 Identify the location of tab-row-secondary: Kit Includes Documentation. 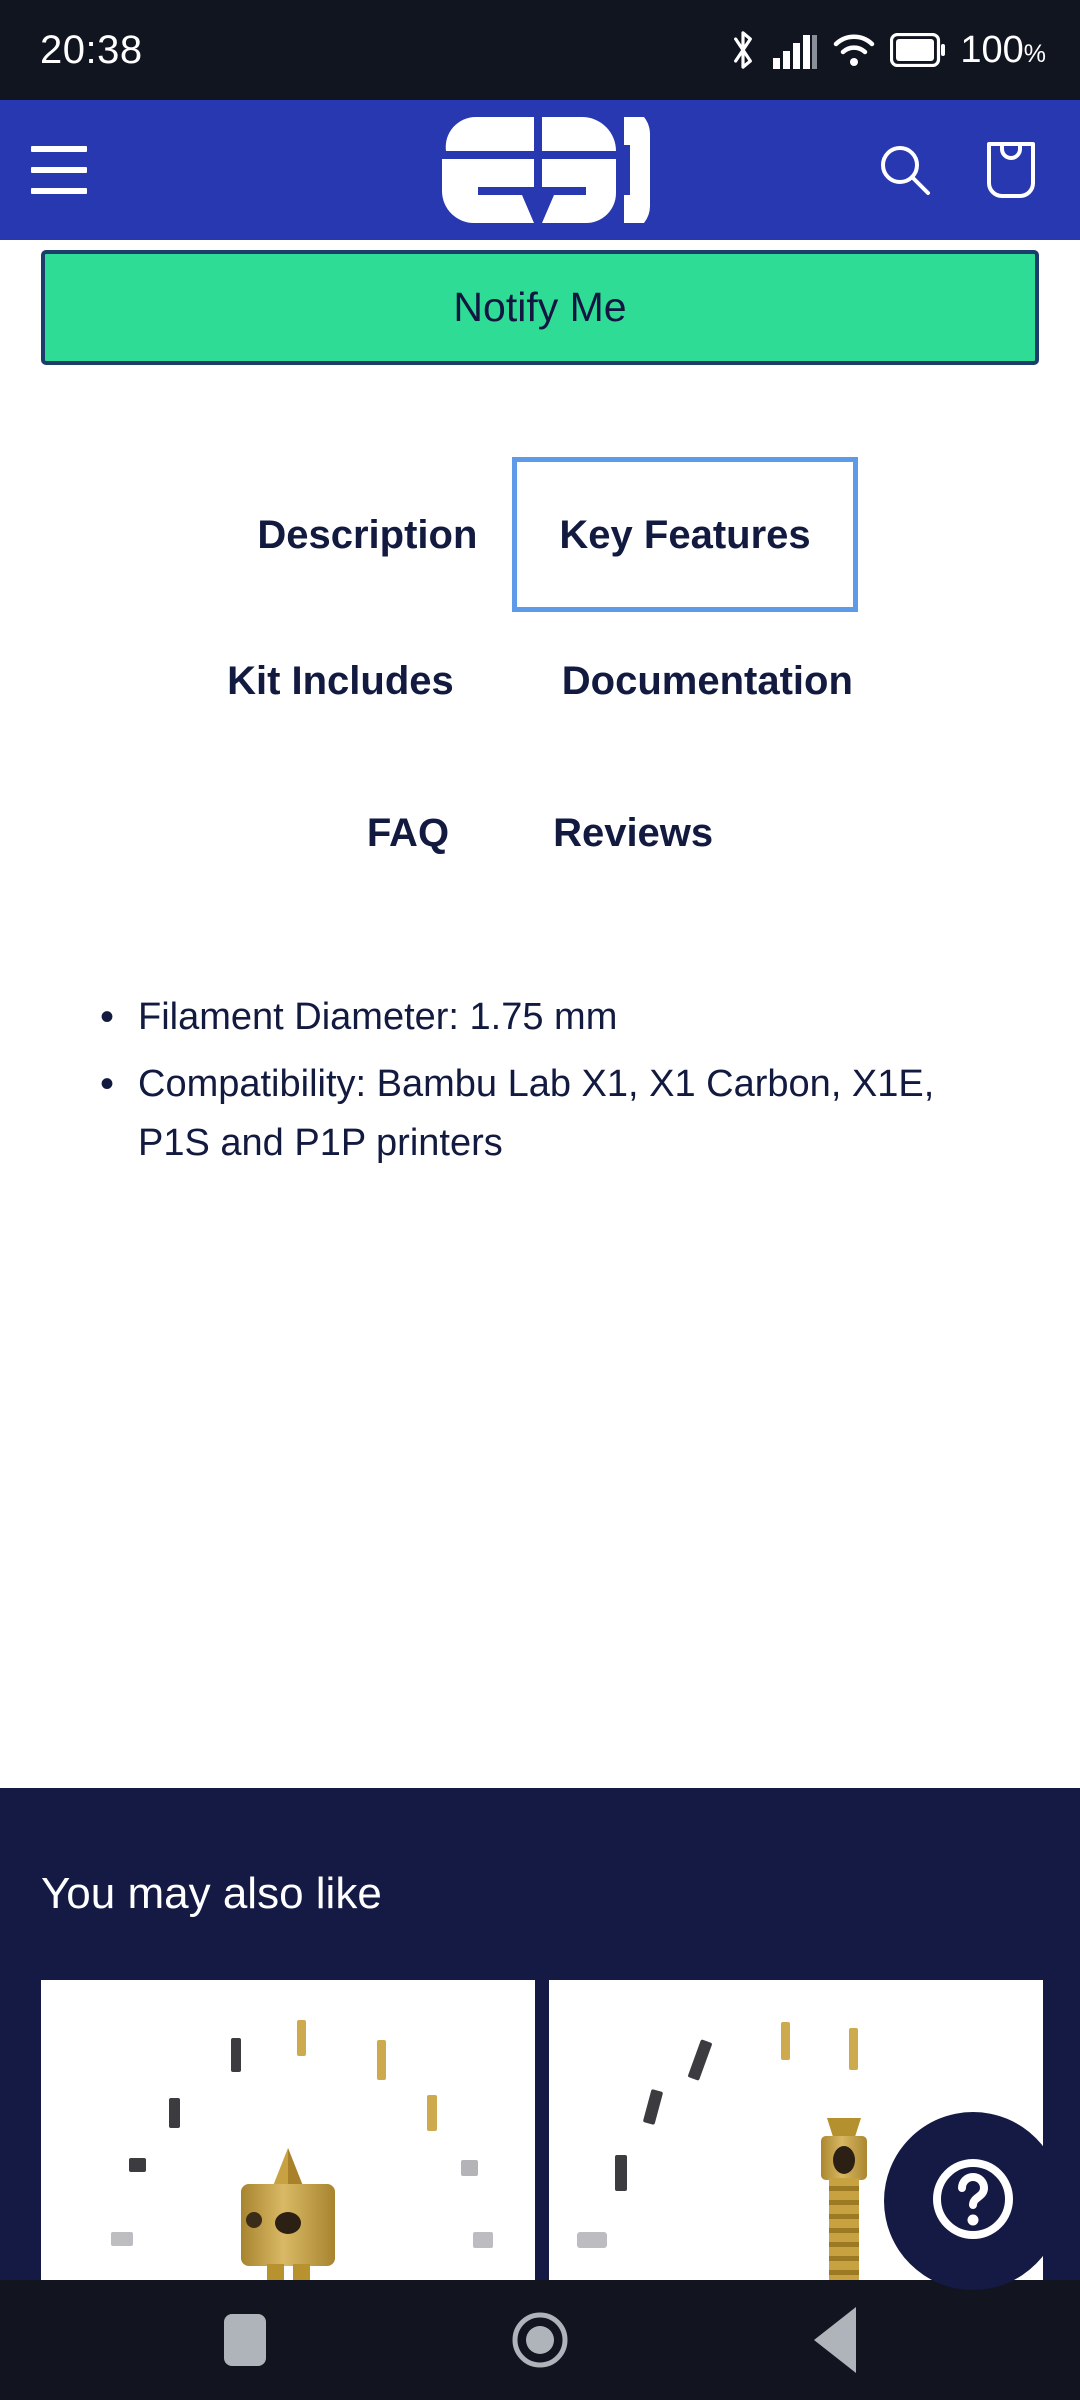
(540, 681).